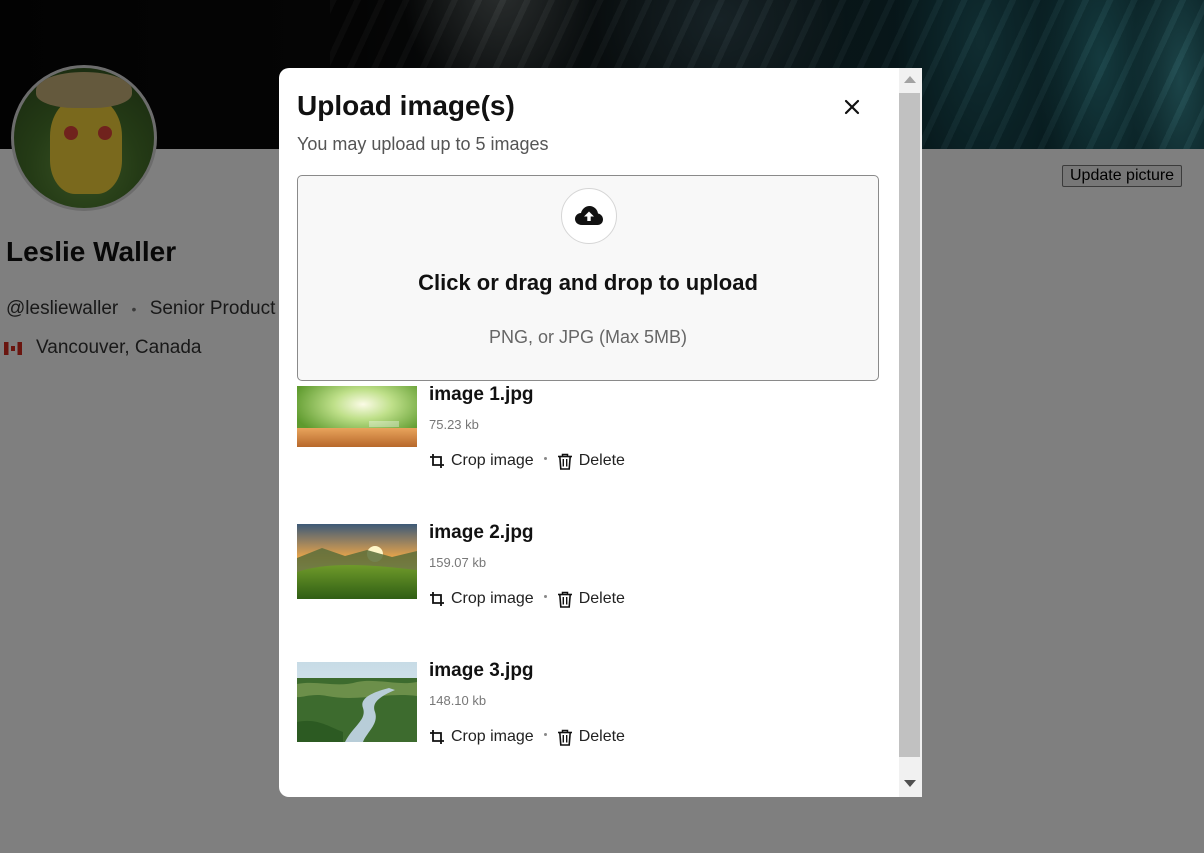 This screenshot has width=1204, height=853. I want to click on file-size: 159.07 kb, so click(458, 562).